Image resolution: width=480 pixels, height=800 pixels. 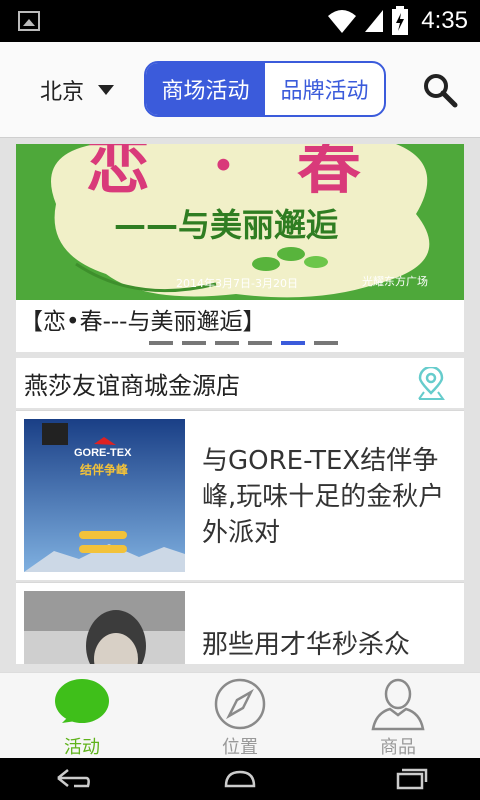 I want to click on system-nav-bar, so click(x=240, y=779).